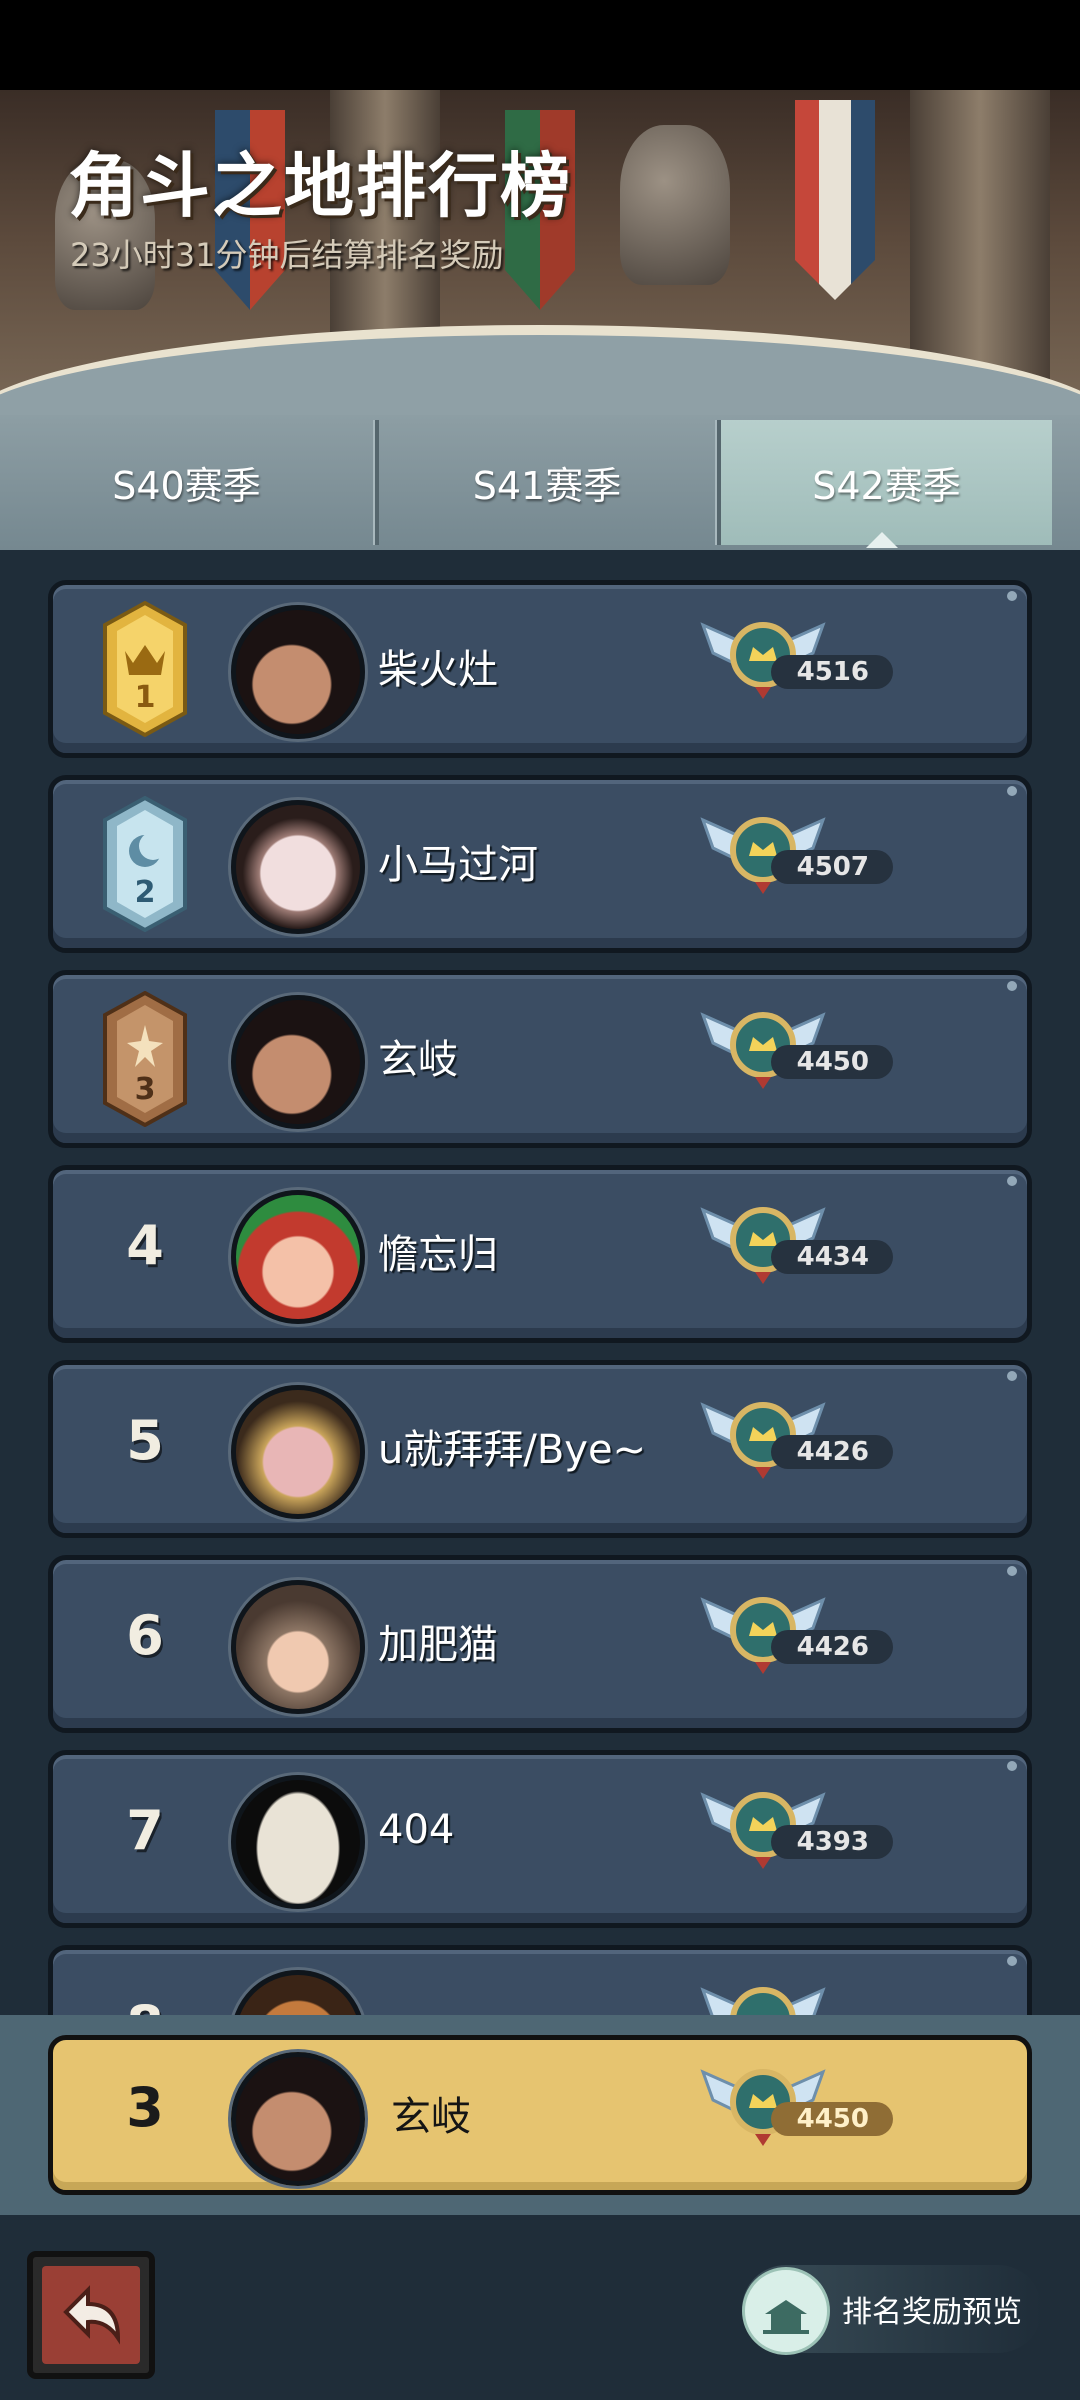 The width and height of the screenshot is (1080, 2400). What do you see at coordinates (458, 865) in the screenshot?
I see `player-name: 小马过河` at bounding box center [458, 865].